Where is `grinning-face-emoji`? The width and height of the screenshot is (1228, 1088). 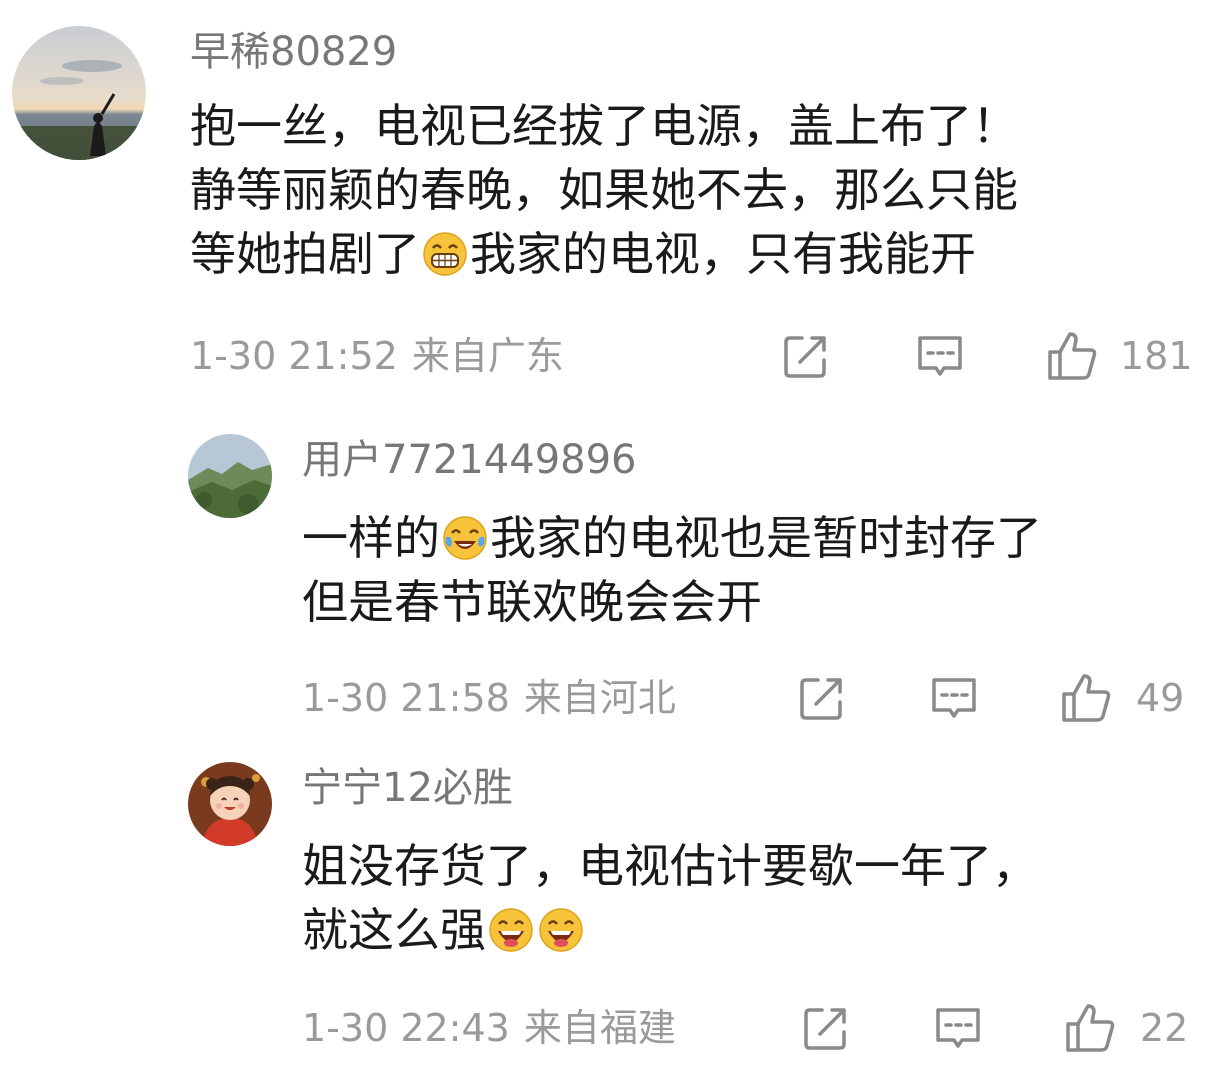
grinning-face-emoji is located at coordinates (445, 254).